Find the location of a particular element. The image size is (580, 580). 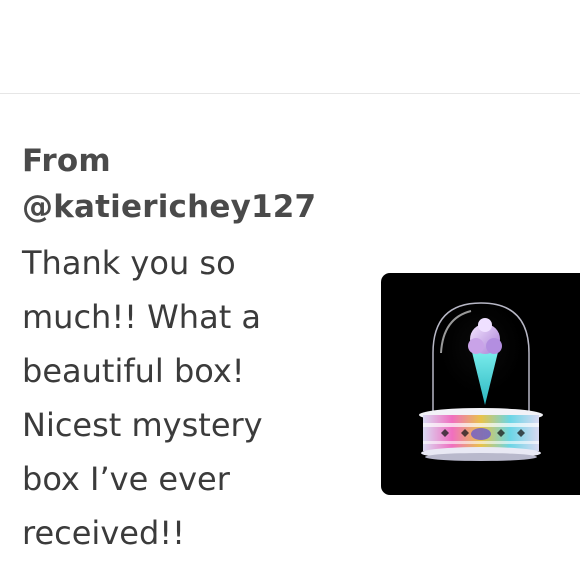

snow-globe-ice-cream-icon is located at coordinates (481, 381).